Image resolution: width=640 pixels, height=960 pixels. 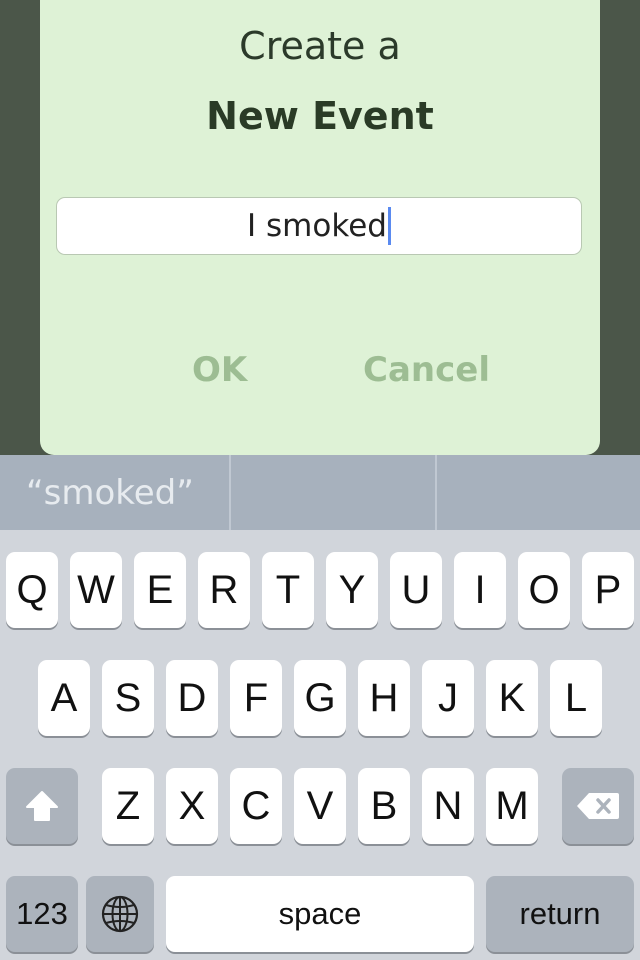 What do you see at coordinates (160, 590) in the screenshot?
I see `key-e: E` at bounding box center [160, 590].